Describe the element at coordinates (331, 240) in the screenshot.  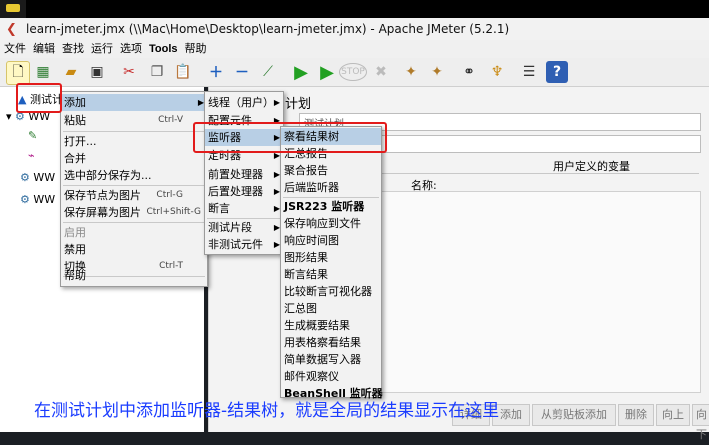
I see `menu-item-response-time-graph: 响应时间图` at that location.